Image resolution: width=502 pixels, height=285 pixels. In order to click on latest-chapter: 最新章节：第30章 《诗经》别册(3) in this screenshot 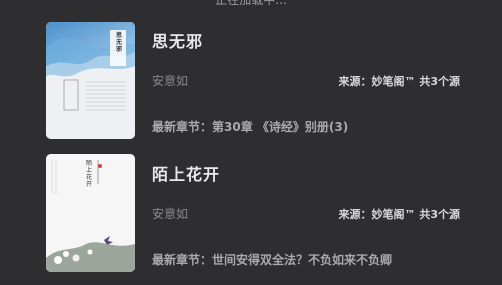, I will do `click(250, 127)`.